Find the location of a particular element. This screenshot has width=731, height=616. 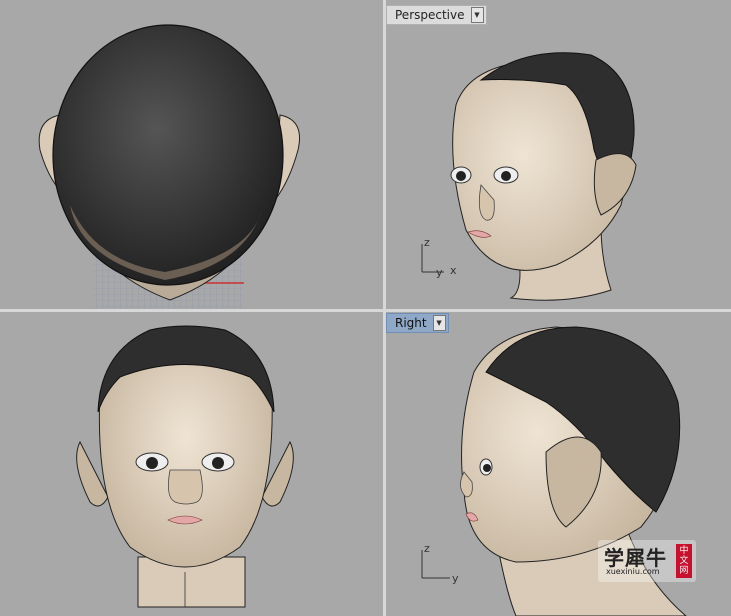

badge-char: 文 is located at coordinates (684, 561).